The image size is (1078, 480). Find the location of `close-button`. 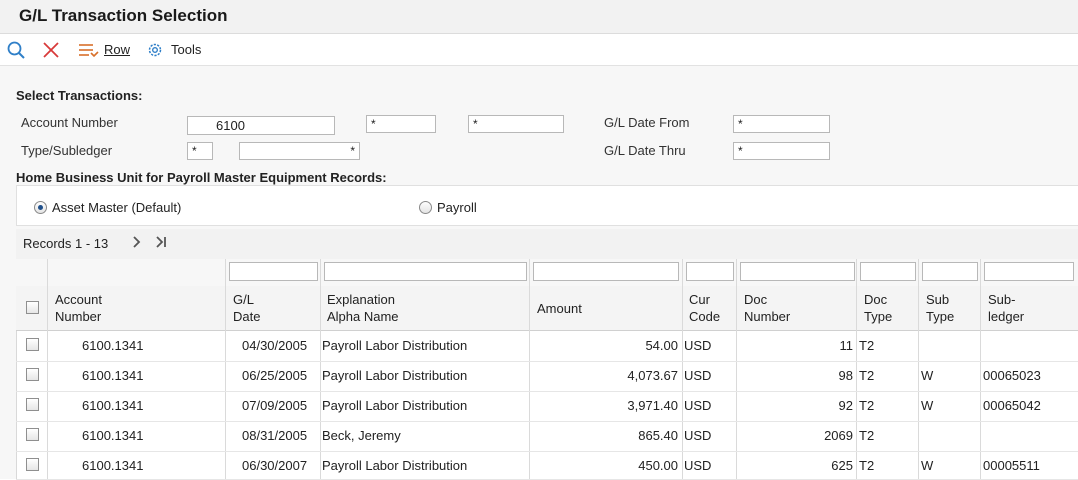

close-button is located at coordinates (51, 49).